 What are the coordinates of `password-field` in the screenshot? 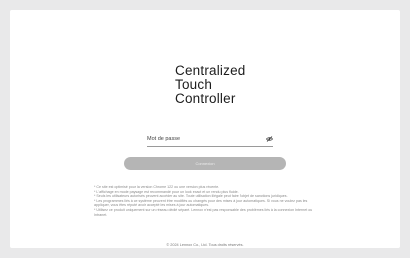 It's located at (210, 139).